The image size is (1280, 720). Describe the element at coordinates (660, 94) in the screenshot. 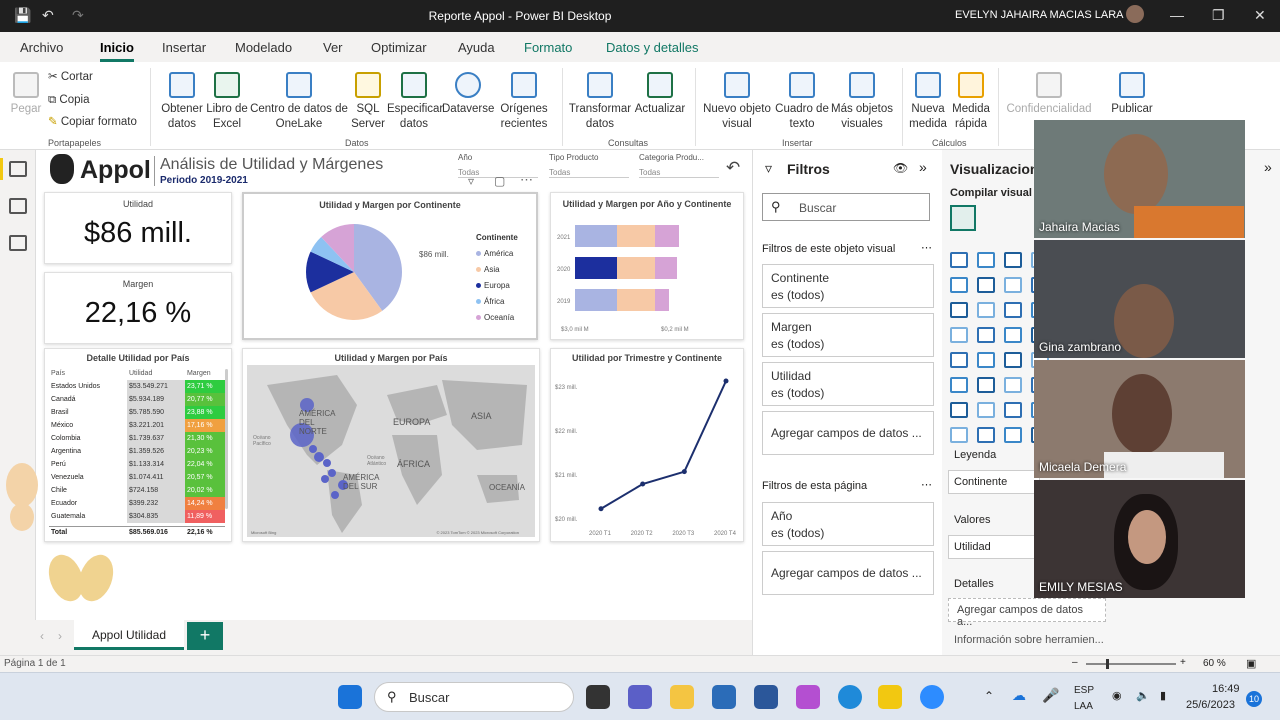

I see `refresh-button: Actualizar` at that location.